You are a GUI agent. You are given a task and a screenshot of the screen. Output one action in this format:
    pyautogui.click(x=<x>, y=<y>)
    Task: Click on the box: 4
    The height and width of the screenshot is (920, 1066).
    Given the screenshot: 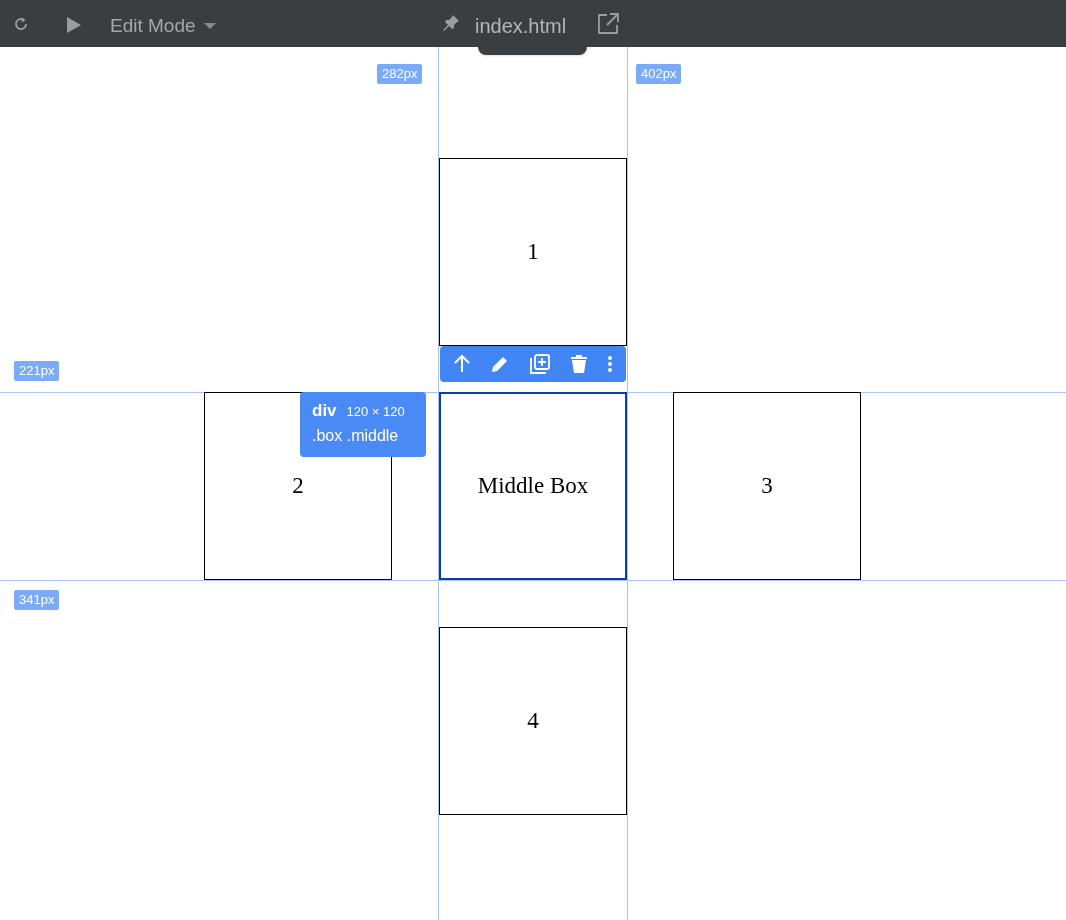 What is the action you would take?
    pyautogui.click(x=533, y=721)
    